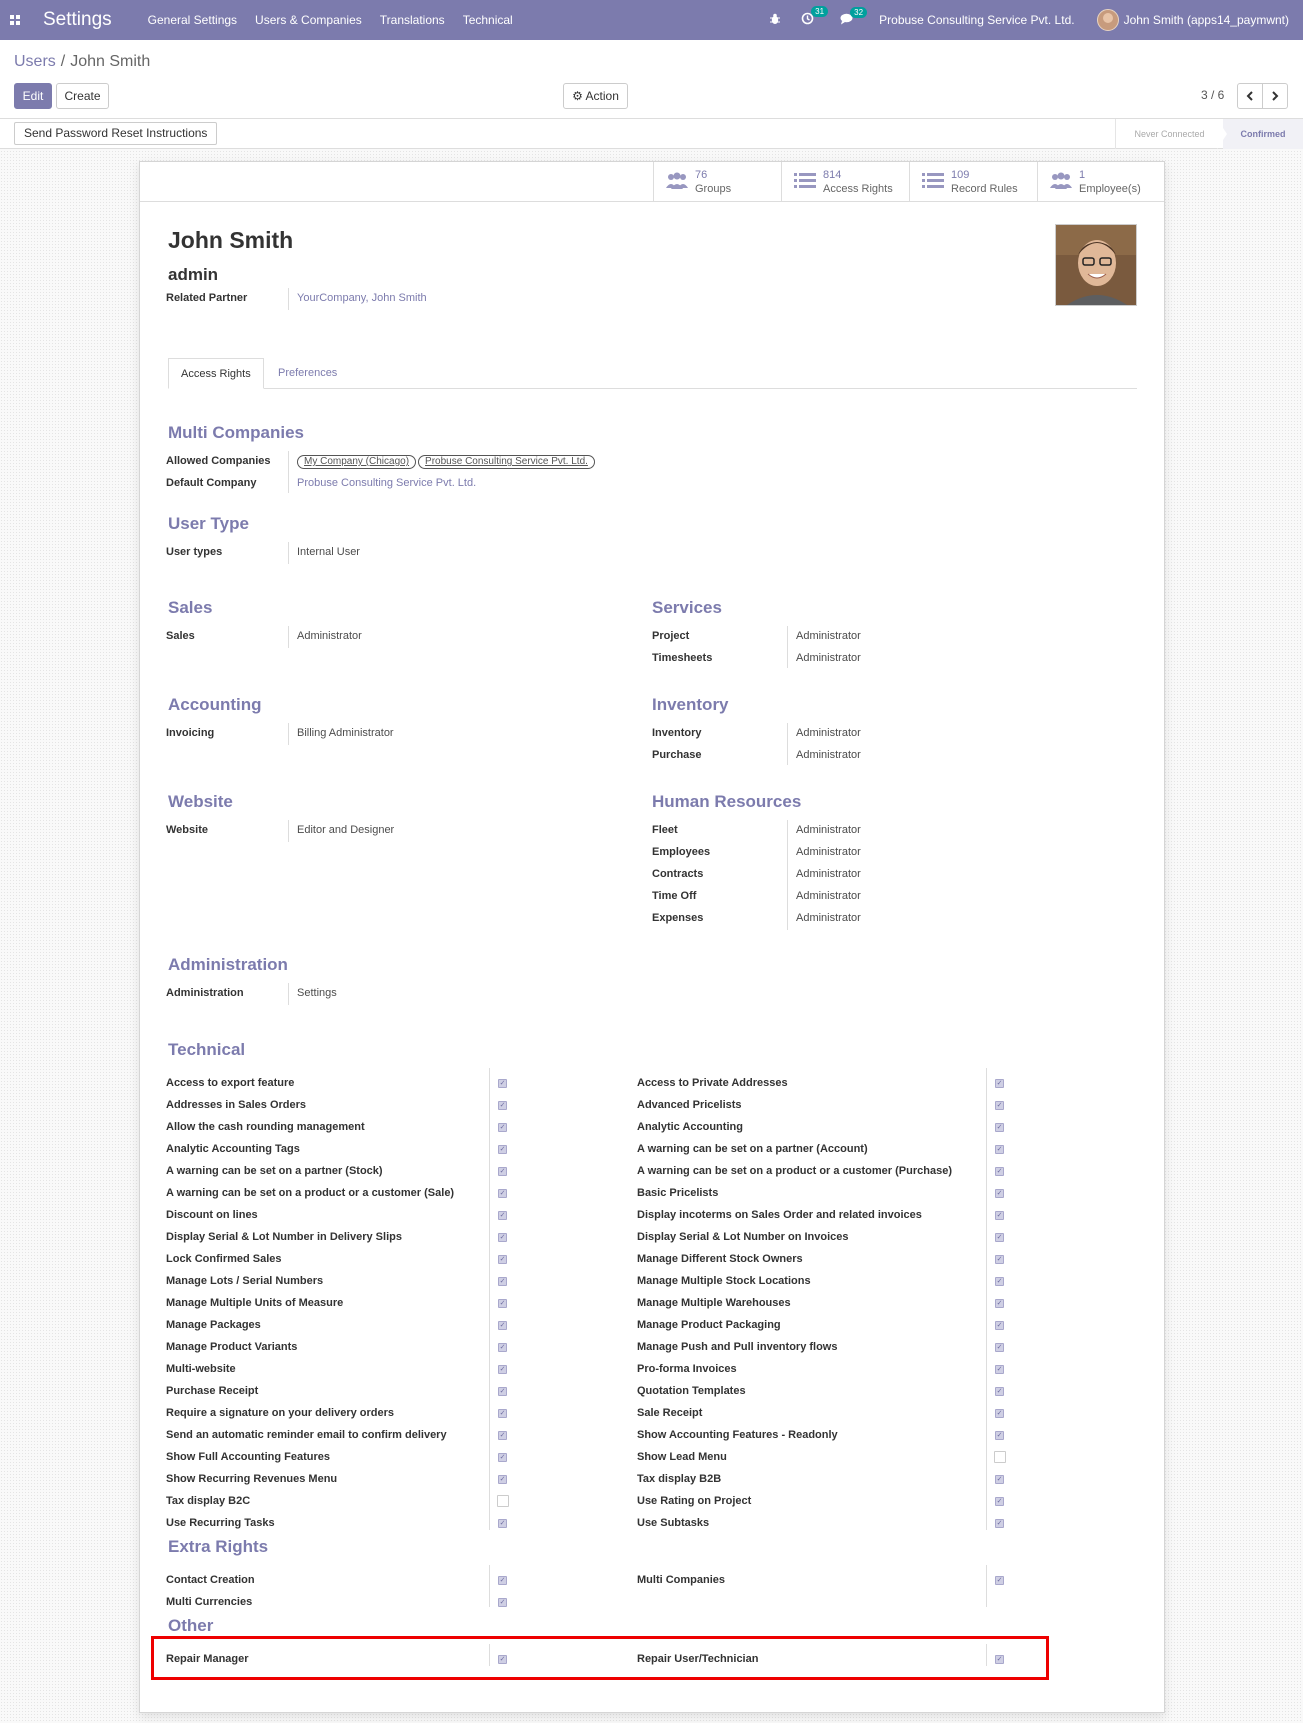  Describe the element at coordinates (1096, 265) in the screenshot. I see `user-photo` at that location.